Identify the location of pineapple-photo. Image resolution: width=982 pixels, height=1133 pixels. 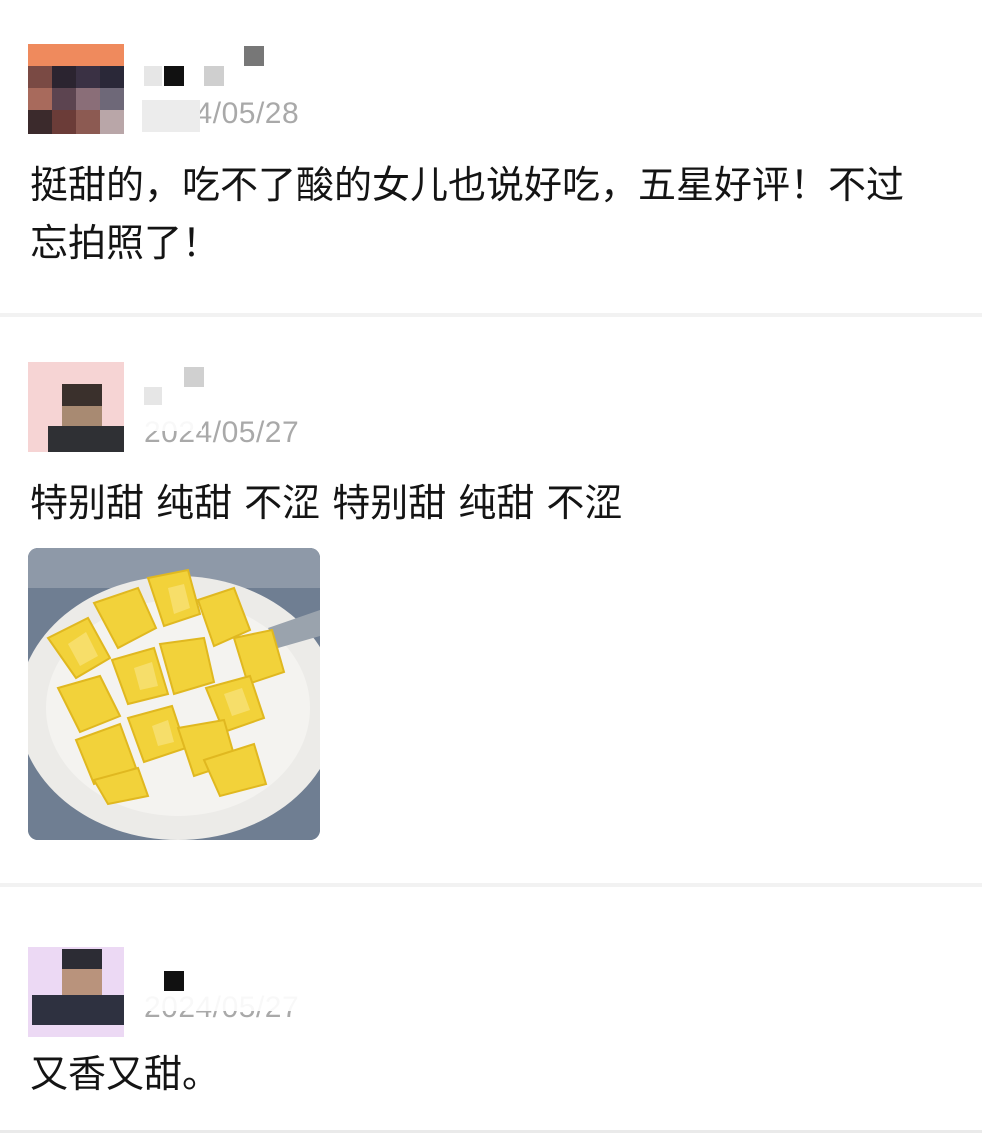
(174, 694).